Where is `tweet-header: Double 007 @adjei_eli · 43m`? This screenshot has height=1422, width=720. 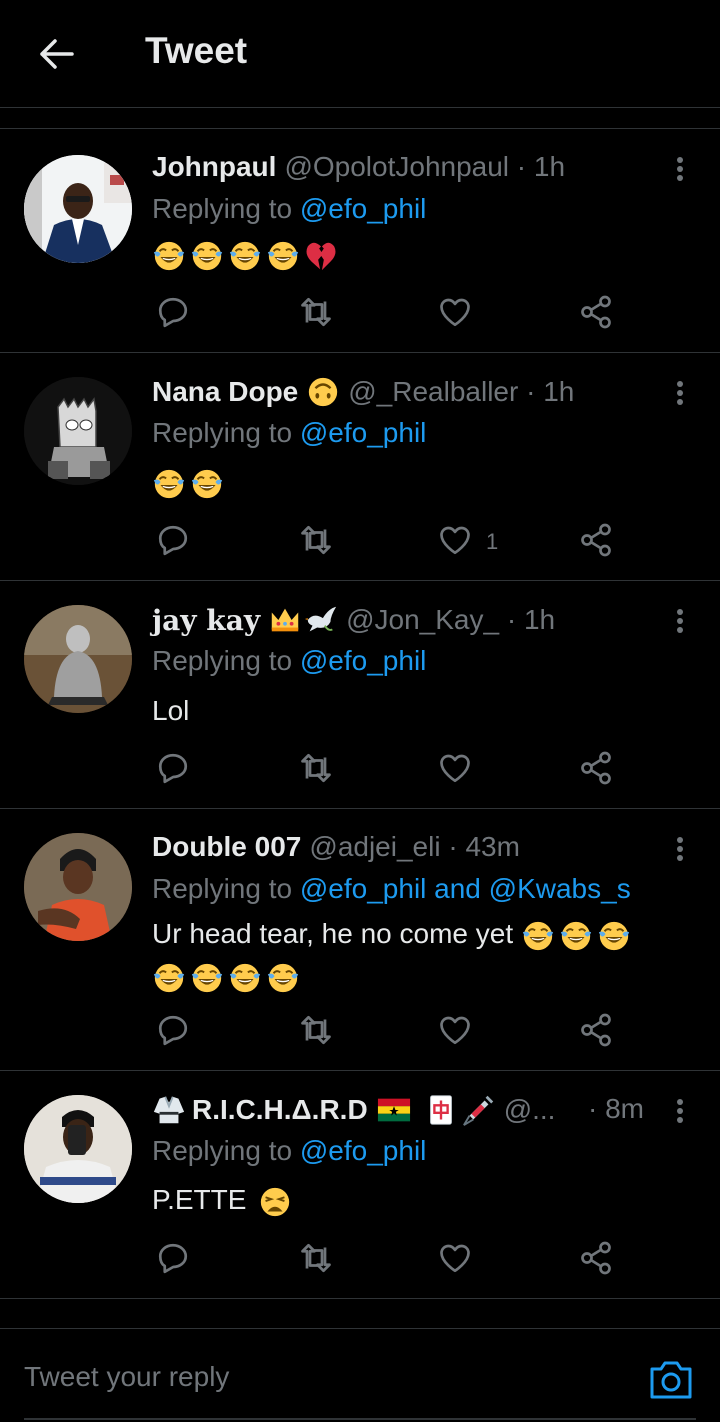
tweet-header: Double 007 @adjei_eli · 43m is located at coordinates (336, 847).